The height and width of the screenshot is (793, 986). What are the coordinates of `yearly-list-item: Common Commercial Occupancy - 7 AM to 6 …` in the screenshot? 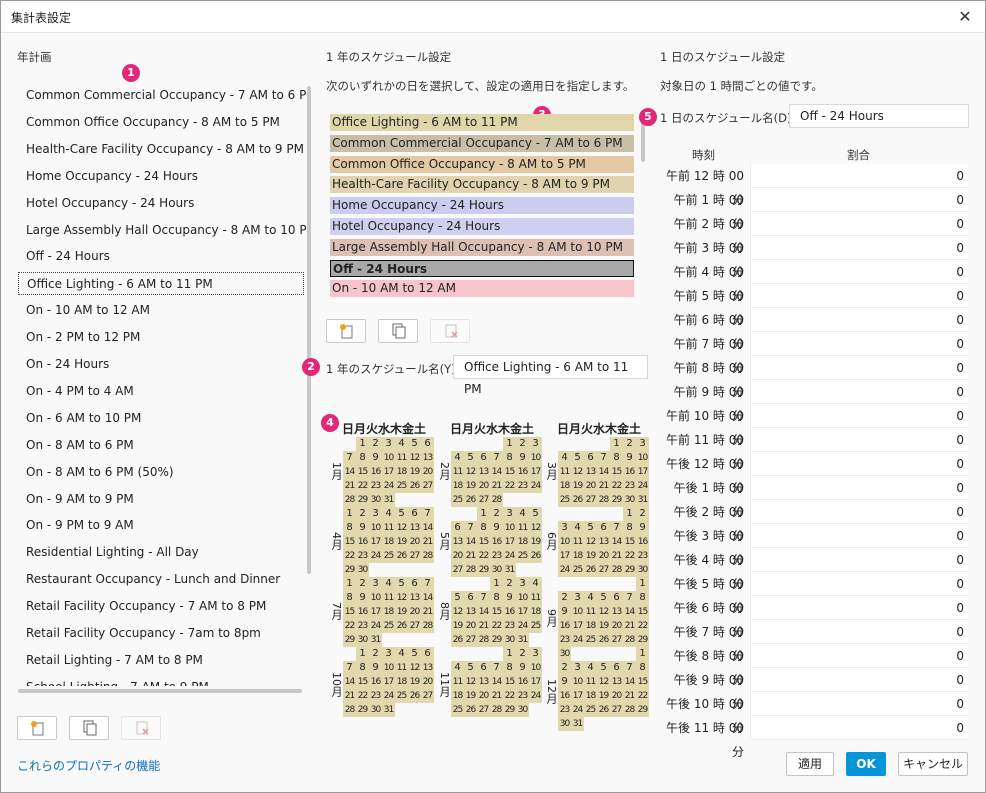 It's located at (162, 95).